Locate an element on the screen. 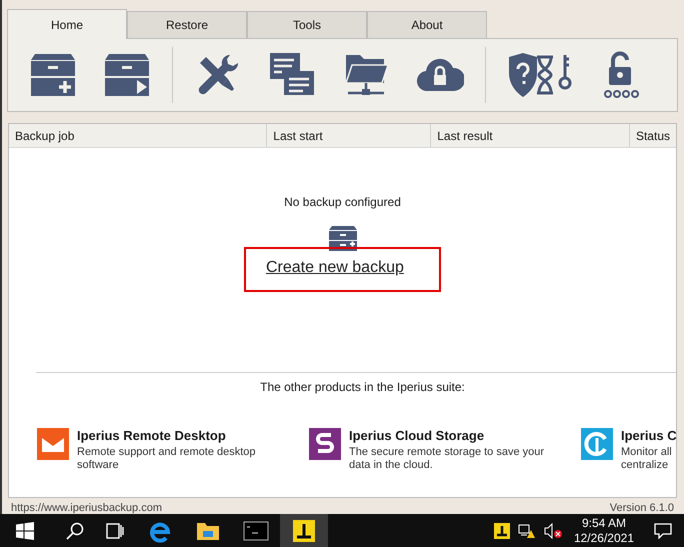  create-backup-link: Create new backup is located at coordinates (335, 267).